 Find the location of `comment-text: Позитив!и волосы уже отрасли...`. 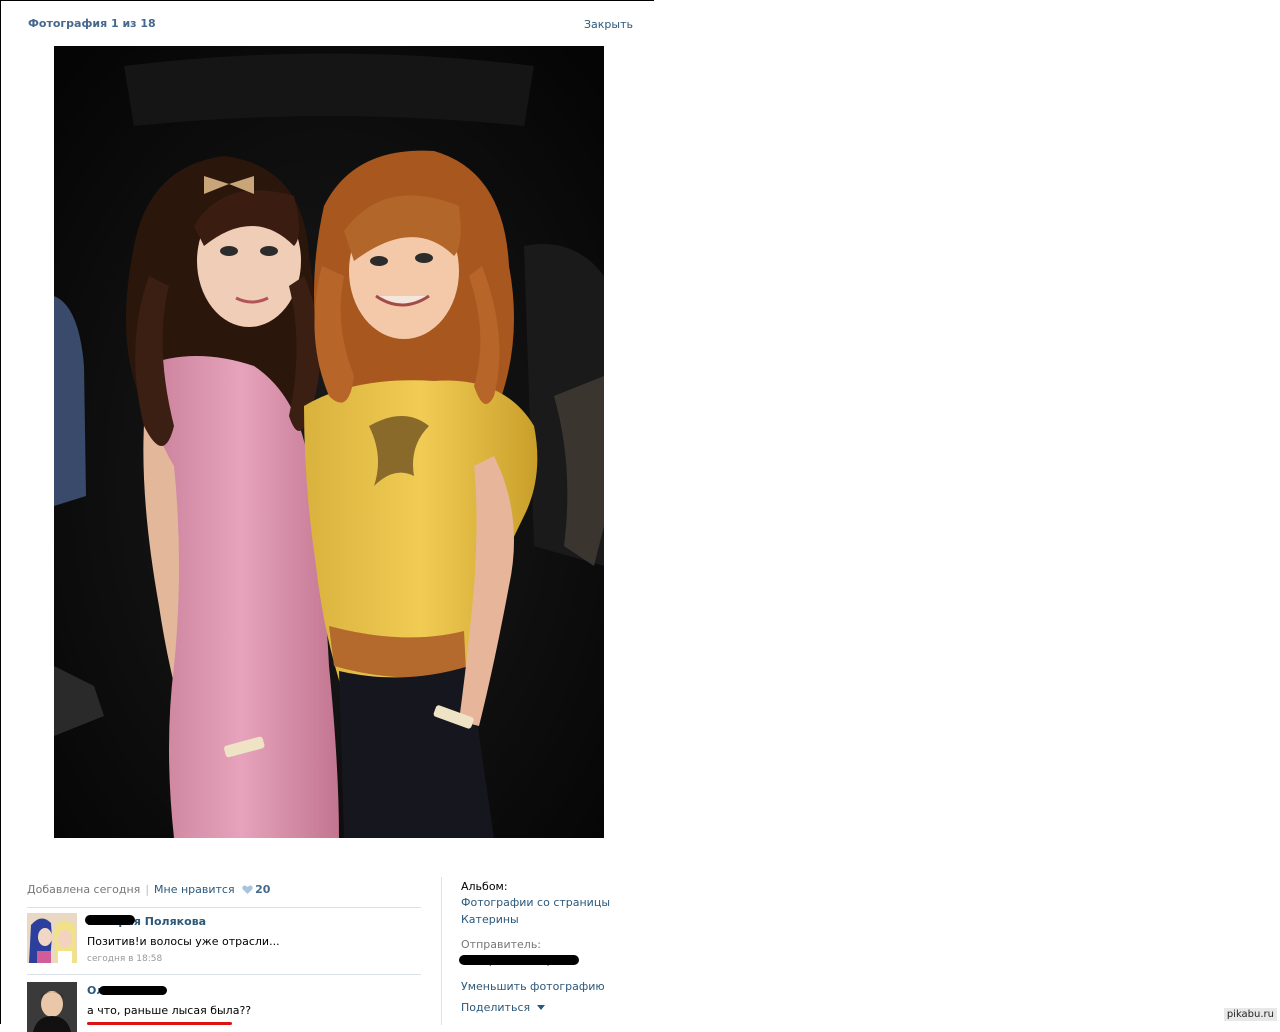

comment-text: Позитив!и волосы уже отрасли... is located at coordinates (183, 941).